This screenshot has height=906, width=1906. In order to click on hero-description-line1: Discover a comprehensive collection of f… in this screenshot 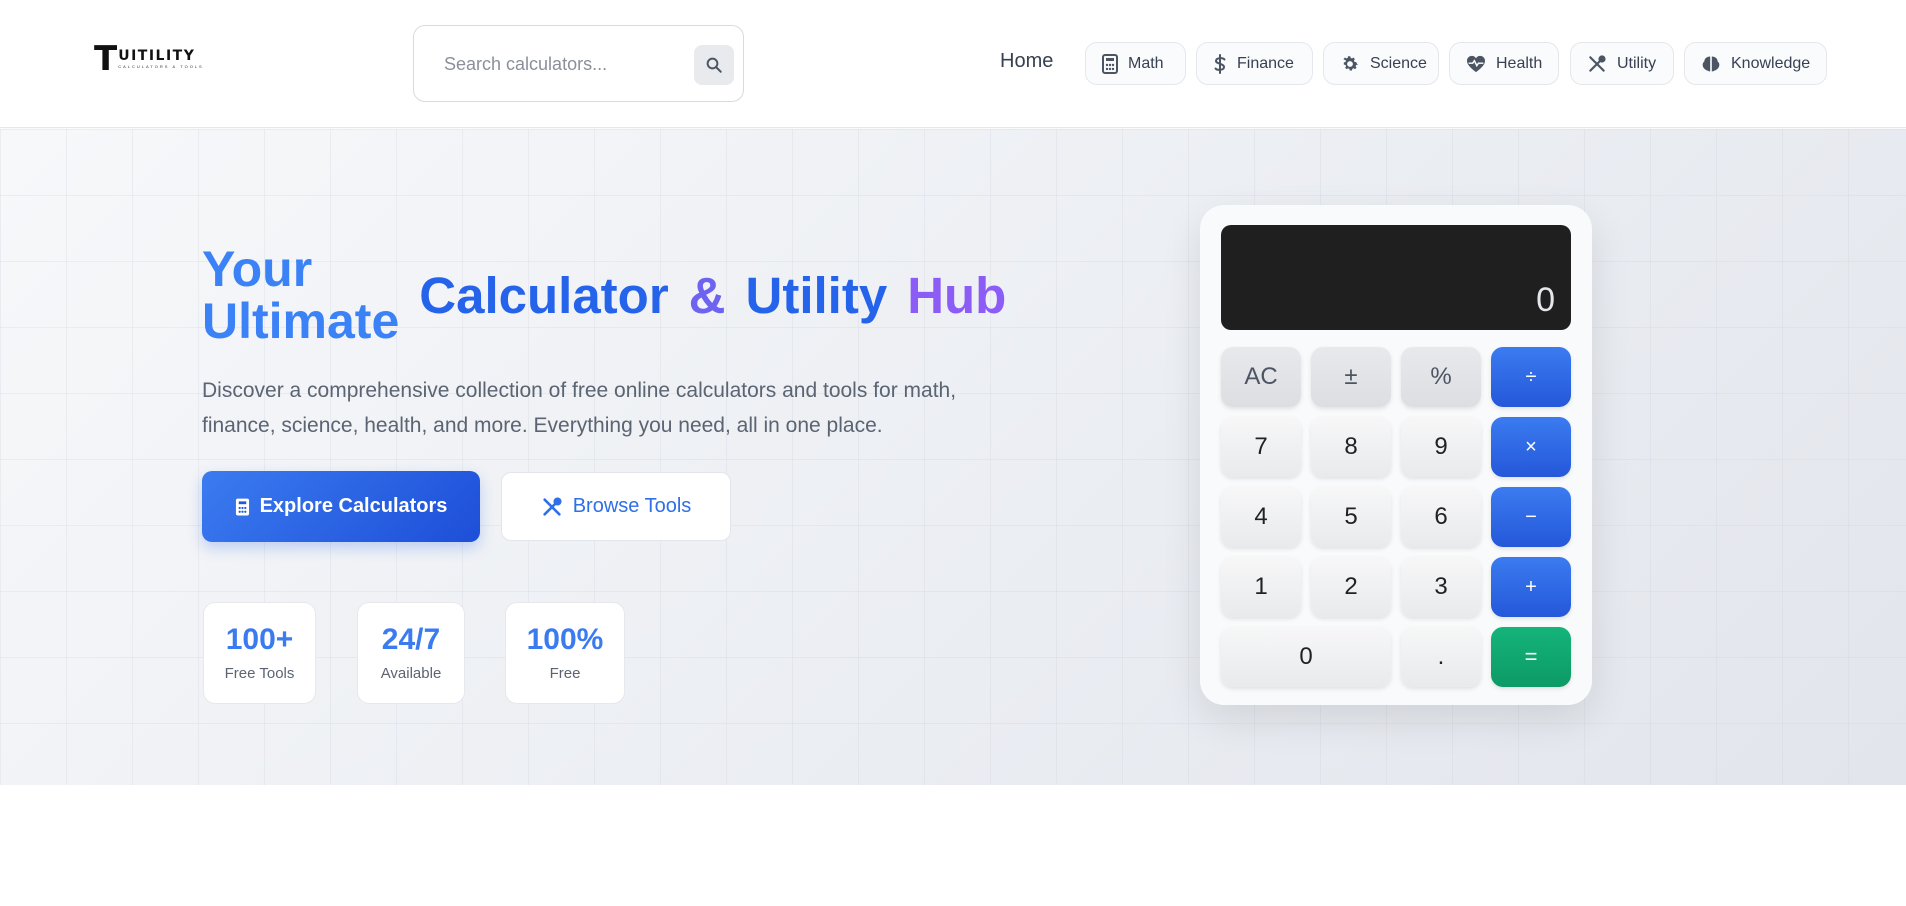, I will do `click(579, 390)`.